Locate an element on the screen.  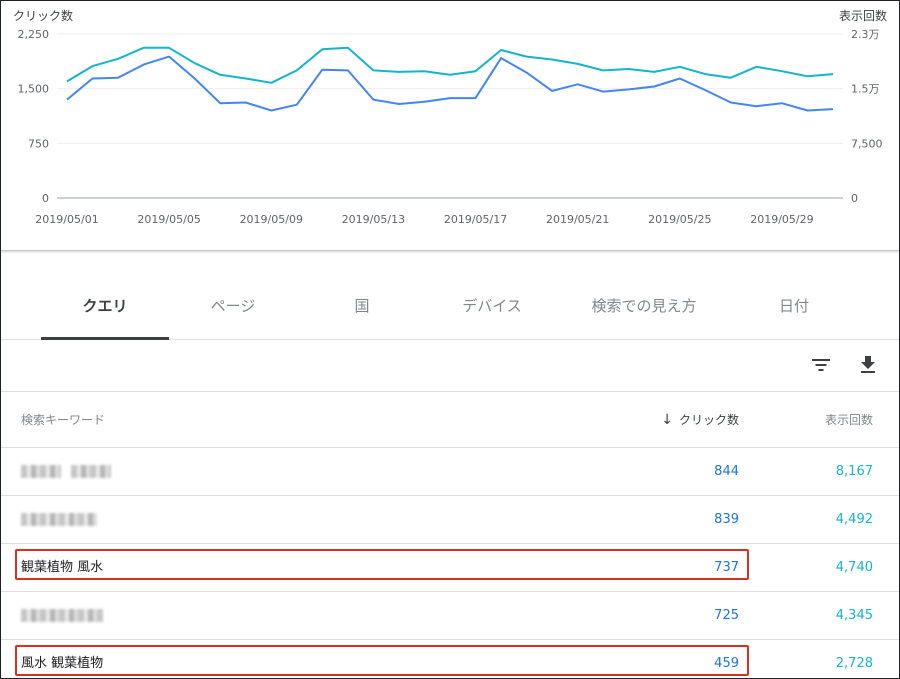
y-right-tick-label: 0 is located at coordinates (854, 198).